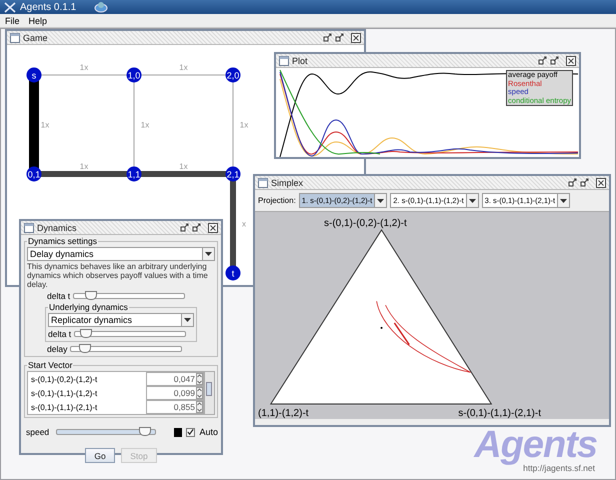 Image resolution: width=616 pixels, height=480 pixels. I want to click on color-swatch, so click(178, 432).